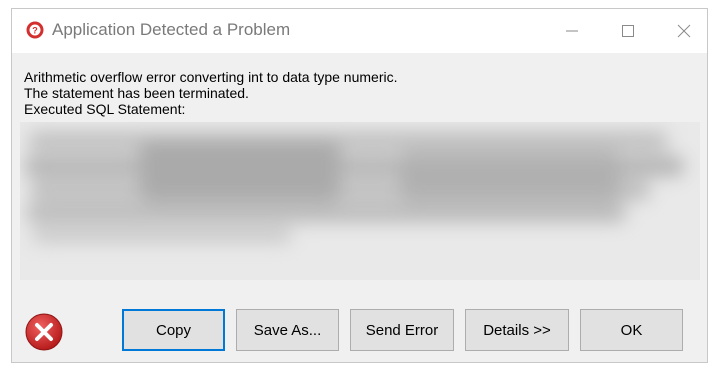  I want to click on close-icon, so click(684, 31).